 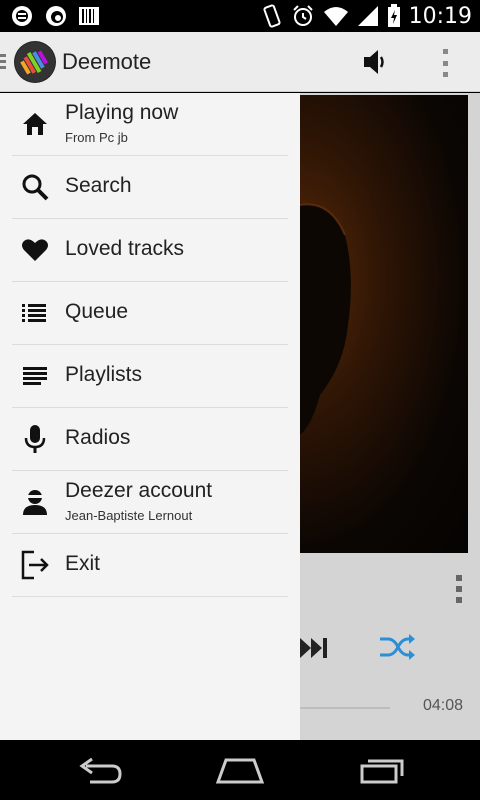 I want to click on overflow-menu-icon, so click(x=445, y=63).